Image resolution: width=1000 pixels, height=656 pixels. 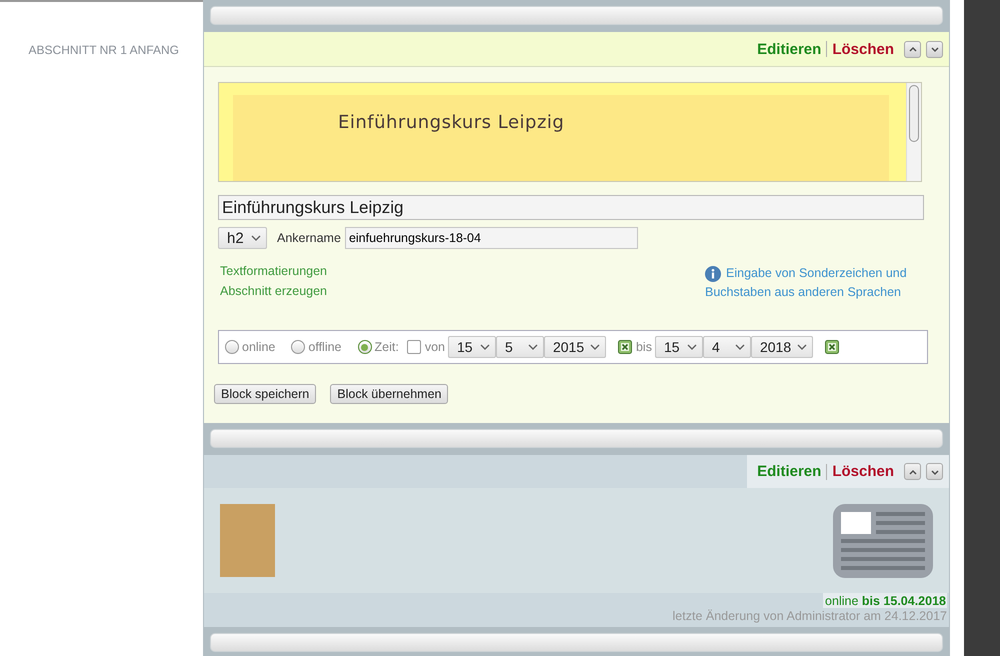 What do you see at coordinates (885, 600) in the screenshot?
I see `online-status: online bis 15.04.2018` at bounding box center [885, 600].